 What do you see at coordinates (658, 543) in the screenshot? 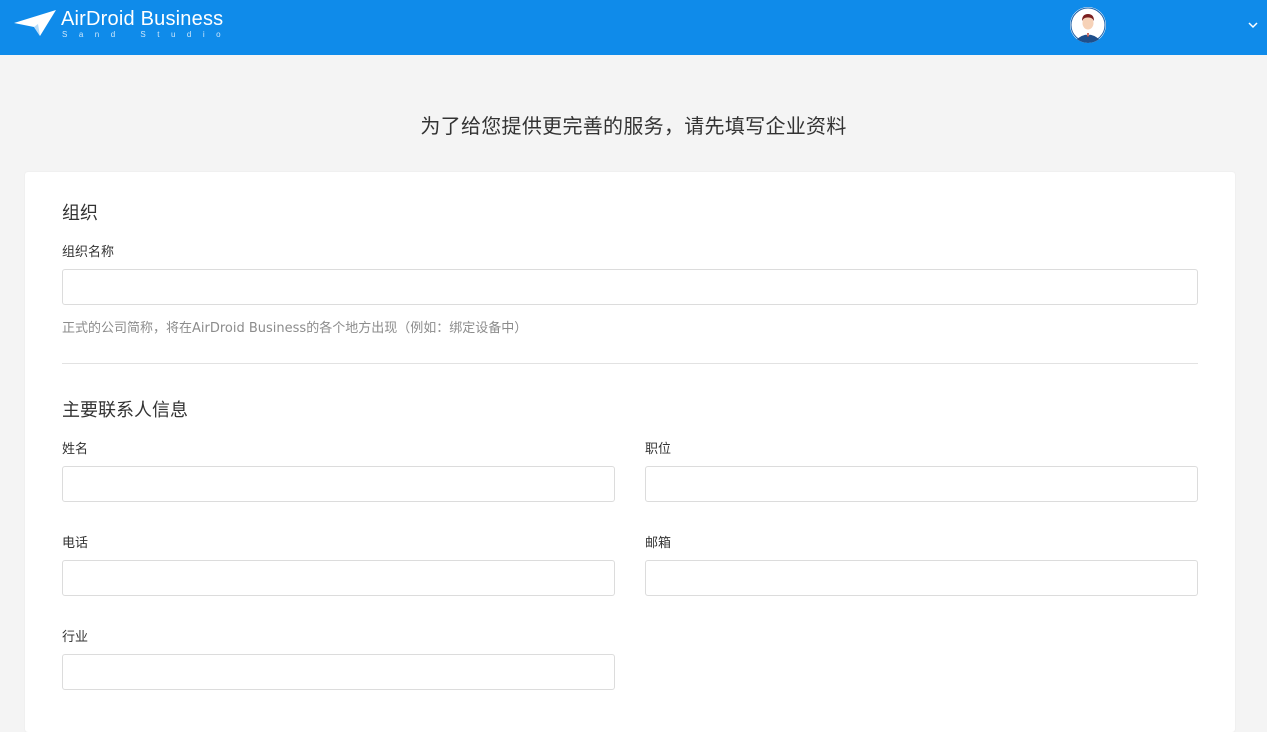
I see `contact-email-label: 邮箱` at bounding box center [658, 543].